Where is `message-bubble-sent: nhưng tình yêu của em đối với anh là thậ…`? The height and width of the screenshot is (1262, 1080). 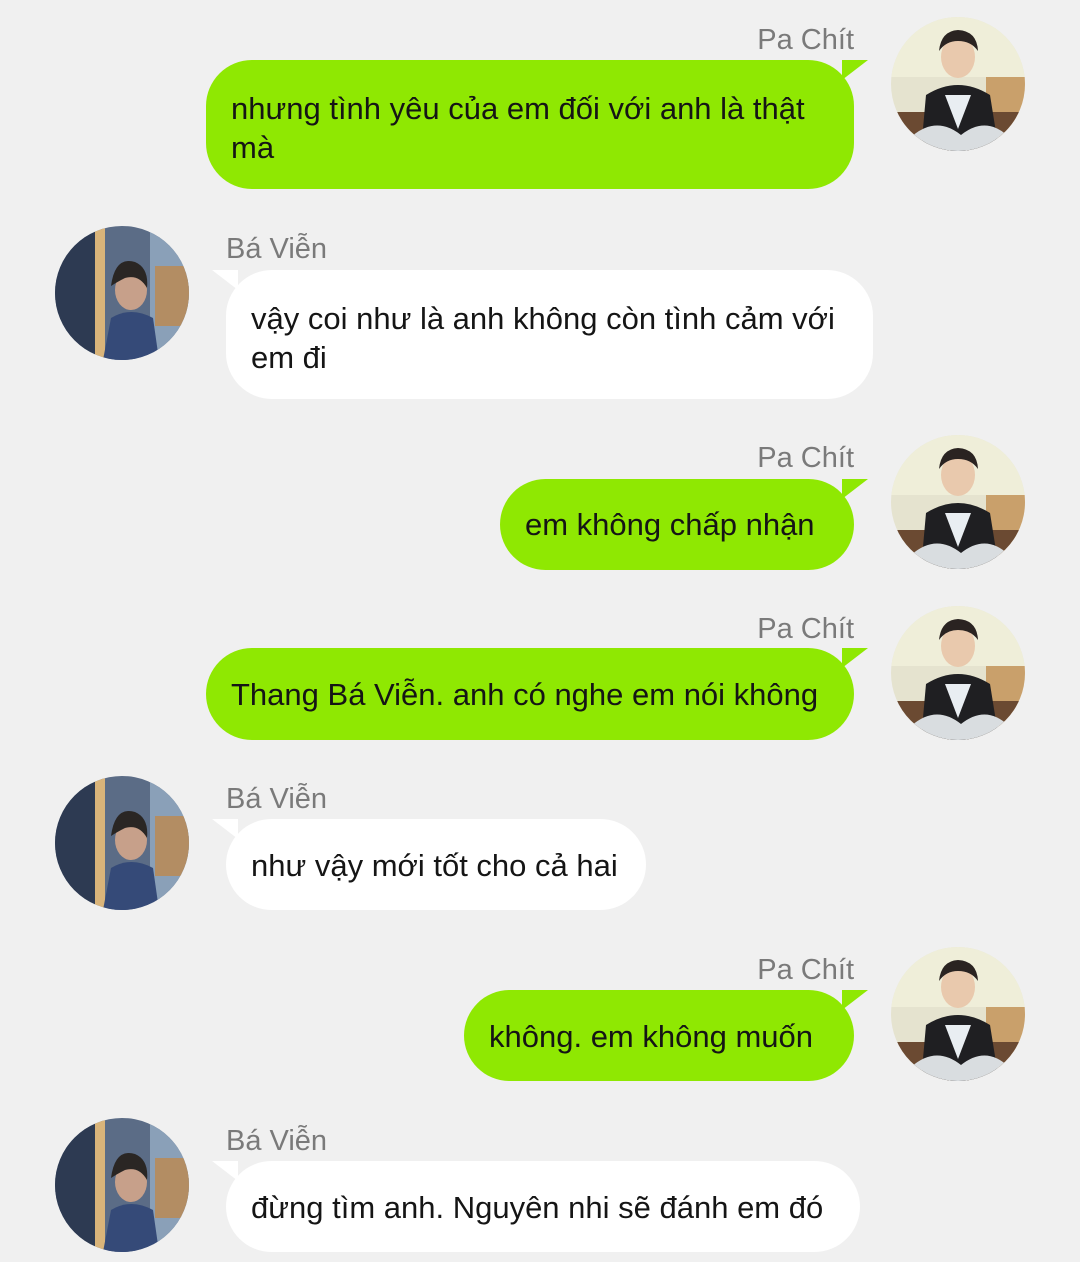 message-bubble-sent: nhưng tình yêu của em đối với anh là thậ… is located at coordinates (530, 124).